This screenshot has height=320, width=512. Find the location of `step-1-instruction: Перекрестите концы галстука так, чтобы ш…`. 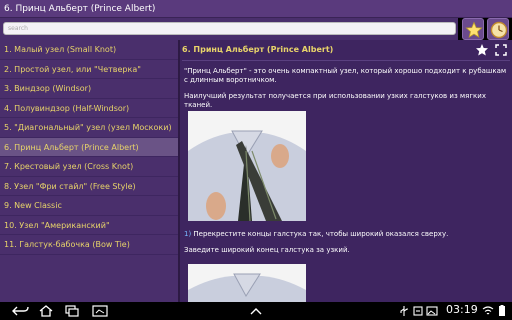

step-1-instruction: Перекрестите концы галстука так, чтобы ш… is located at coordinates (321, 234).